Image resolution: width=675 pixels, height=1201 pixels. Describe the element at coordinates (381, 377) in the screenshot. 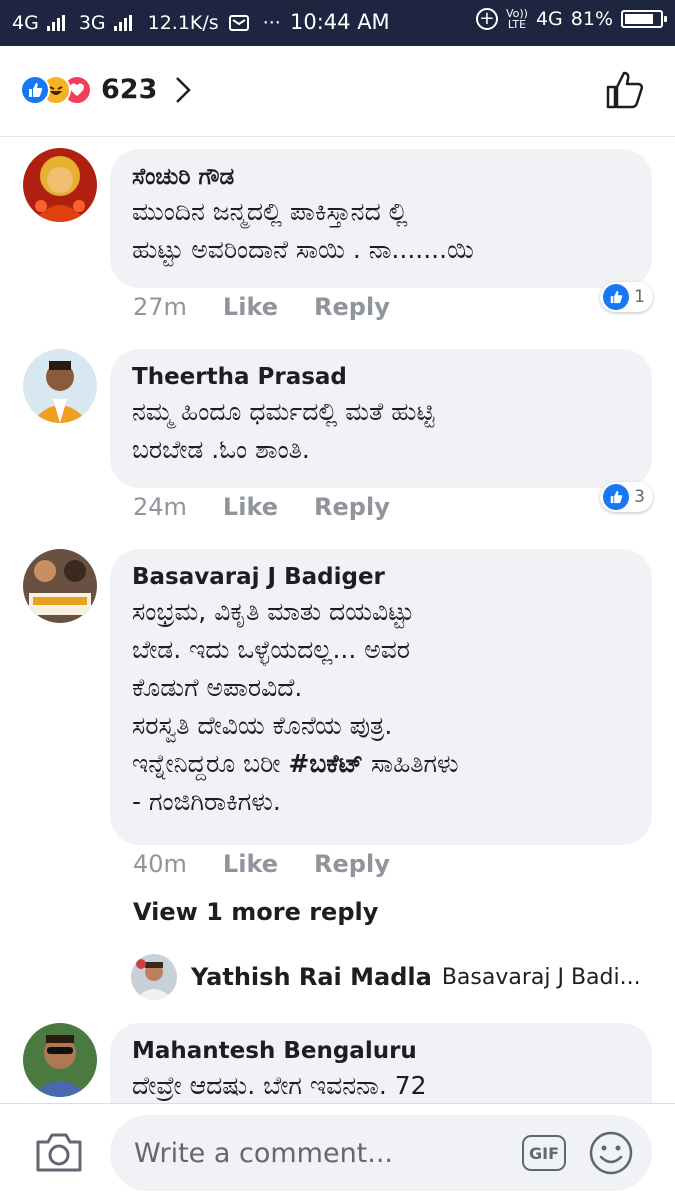

I see `commenter-name: Theertha Prasad` at that location.